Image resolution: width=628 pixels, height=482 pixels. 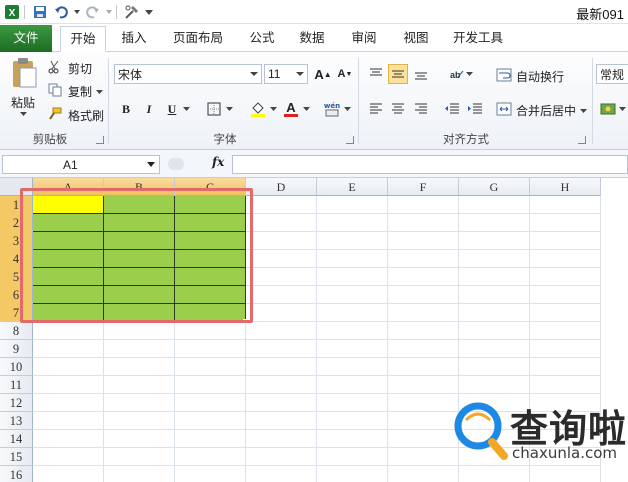 What do you see at coordinates (376, 109) in the screenshot?
I see `align-left-icon` at bounding box center [376, 109].